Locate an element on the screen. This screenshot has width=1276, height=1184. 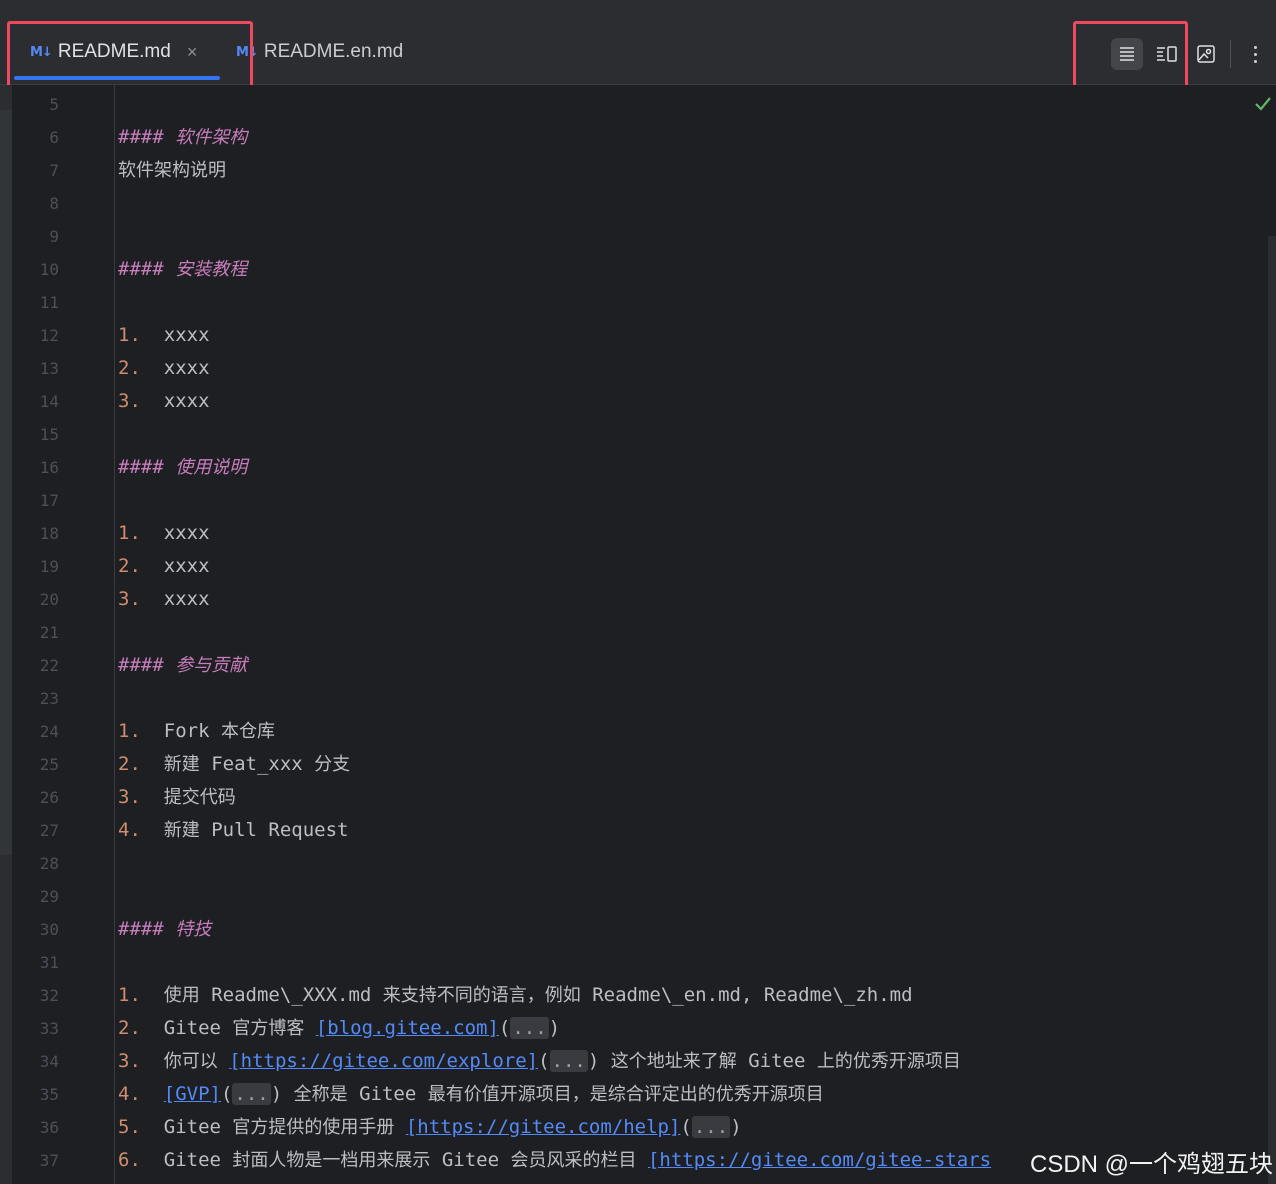
code-token: 本仓库 is located at coordinates (247, 731).